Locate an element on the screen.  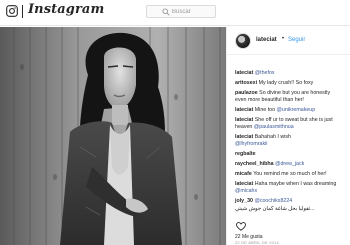
comment-line: joly_30 @coochikx8224 is located at coordinates (292, 201).